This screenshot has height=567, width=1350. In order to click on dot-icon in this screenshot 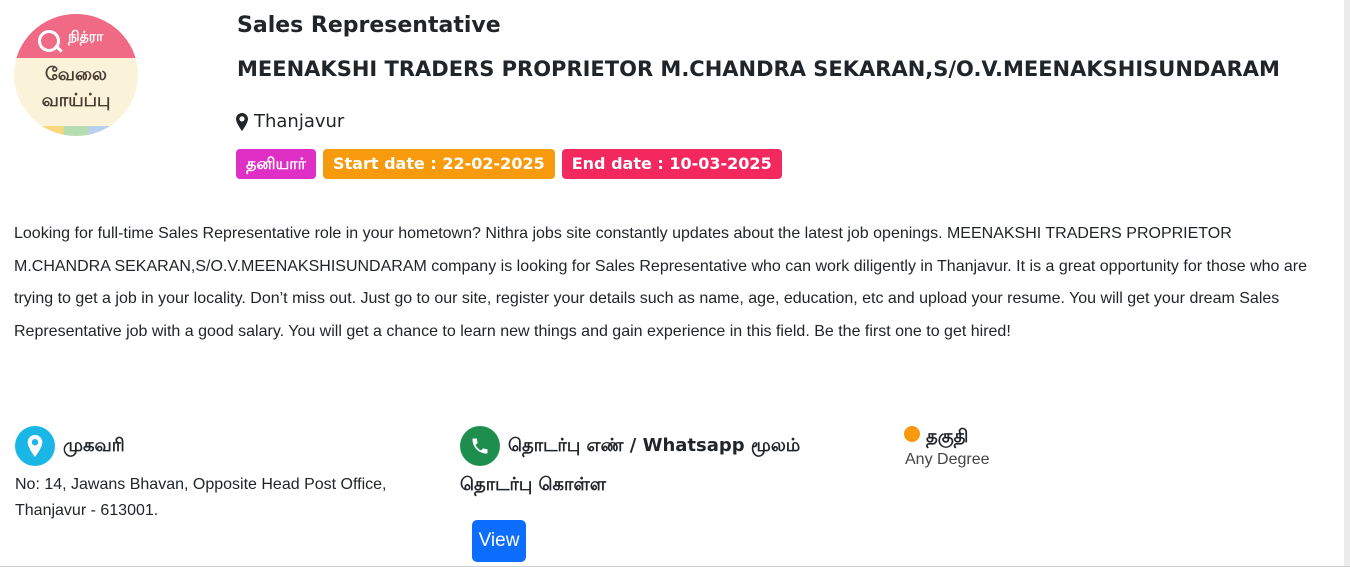, I will do `click(912, 433)`.